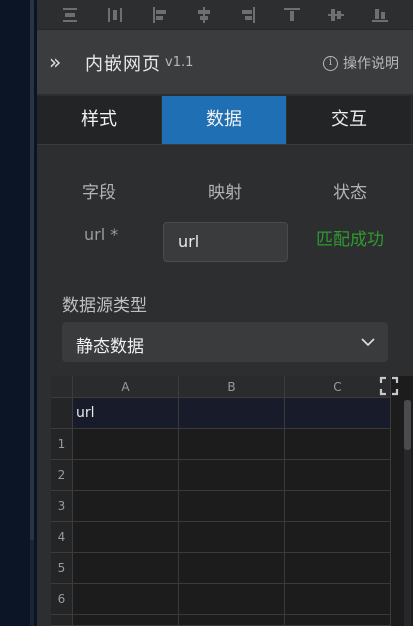  I want to click on align-top-edge-icon, so click(70, 15).